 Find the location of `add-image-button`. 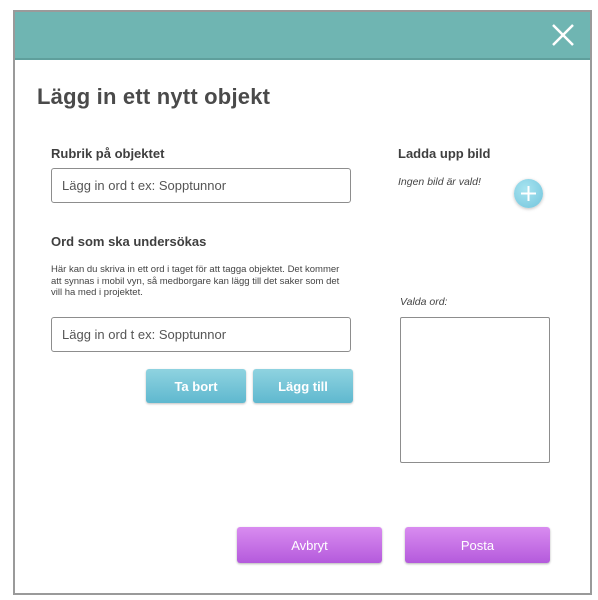

add-image-button is located at coordinates (528, 193).